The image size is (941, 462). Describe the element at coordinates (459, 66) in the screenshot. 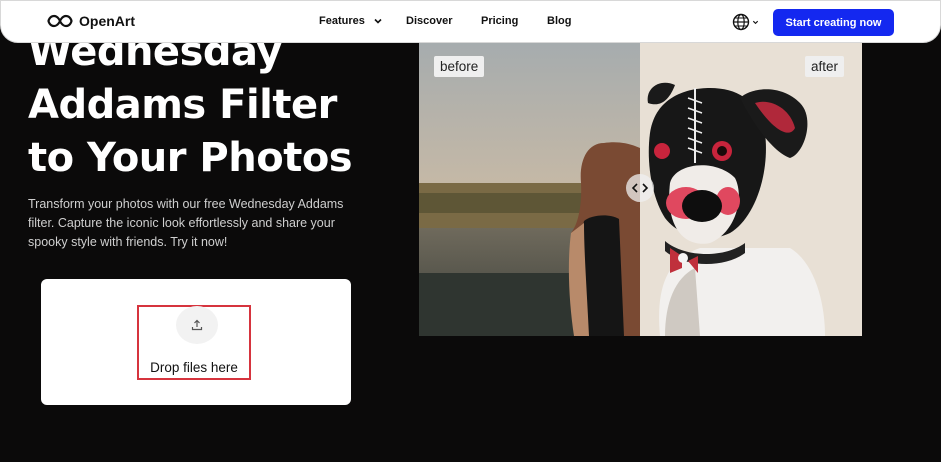

I see `before-label: before` at that location.